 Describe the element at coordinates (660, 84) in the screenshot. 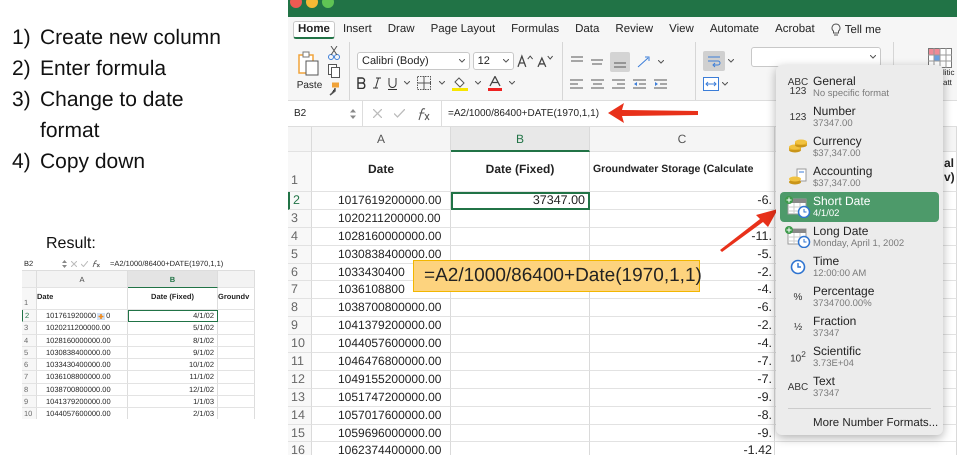

I see `increase-indent-icon` at that location.